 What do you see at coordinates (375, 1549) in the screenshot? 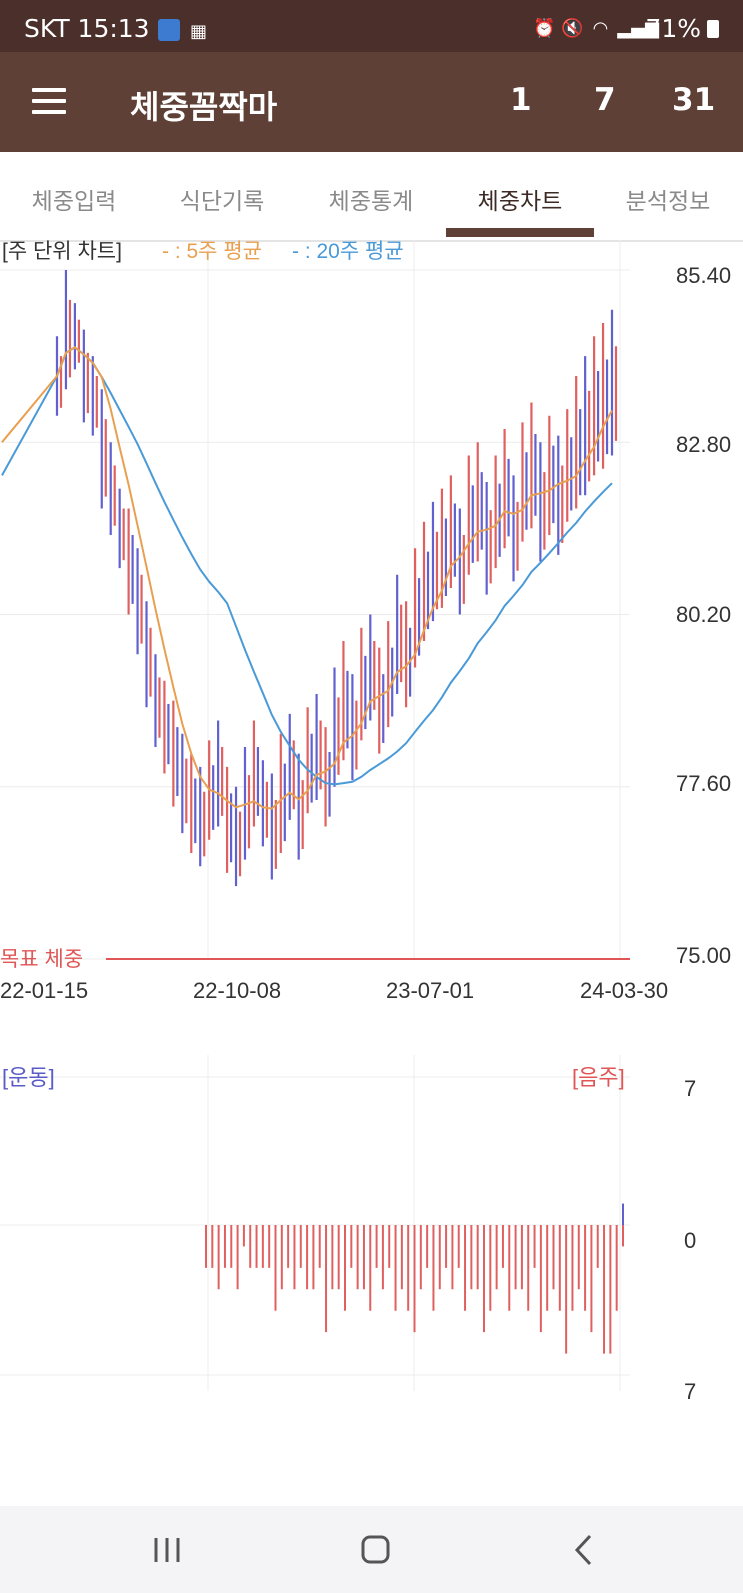
I see `home-icon` at bounding box center [375, 1549].